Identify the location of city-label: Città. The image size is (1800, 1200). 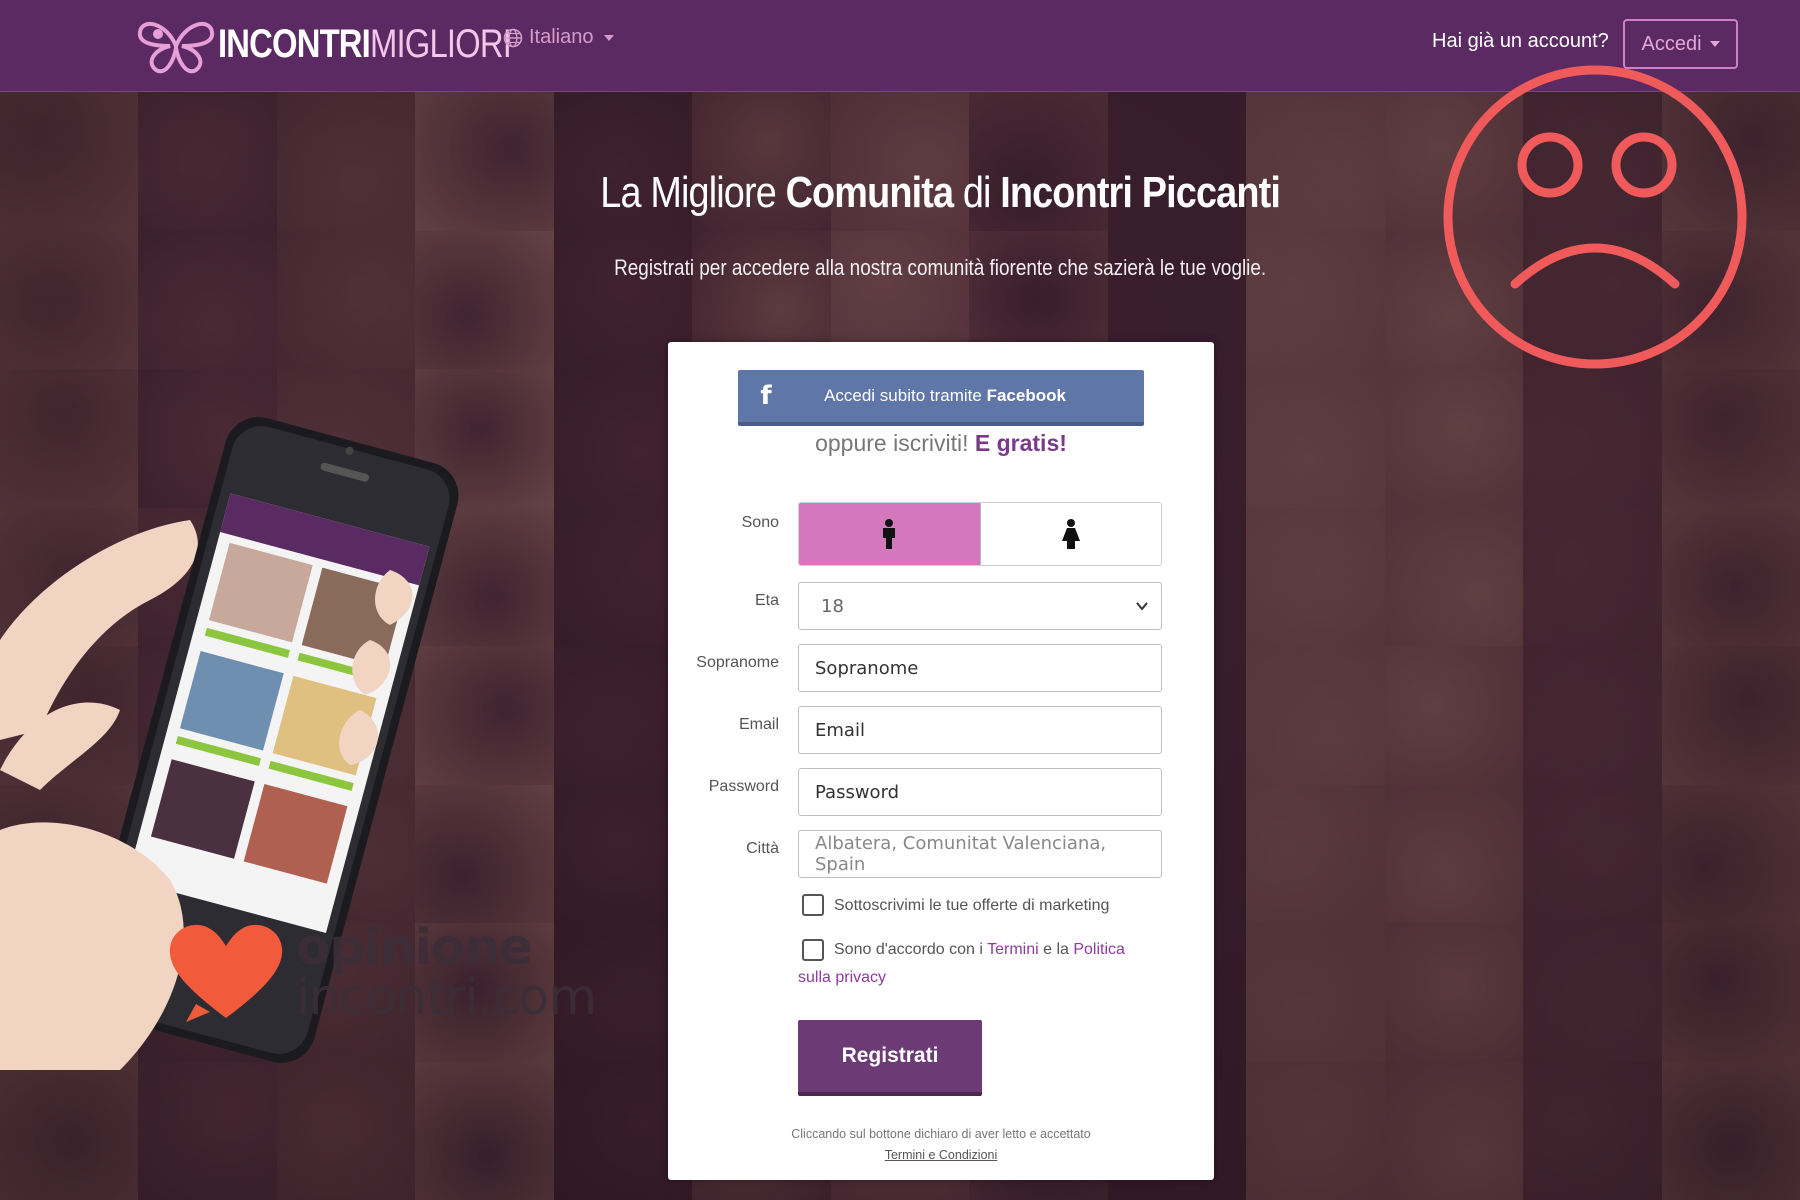
(762, 848).